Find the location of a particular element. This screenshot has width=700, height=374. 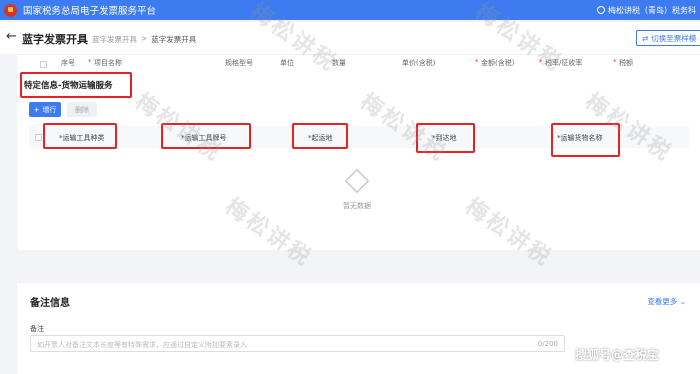

notes-title: 备注信息 is located at coordinates (50, 303).